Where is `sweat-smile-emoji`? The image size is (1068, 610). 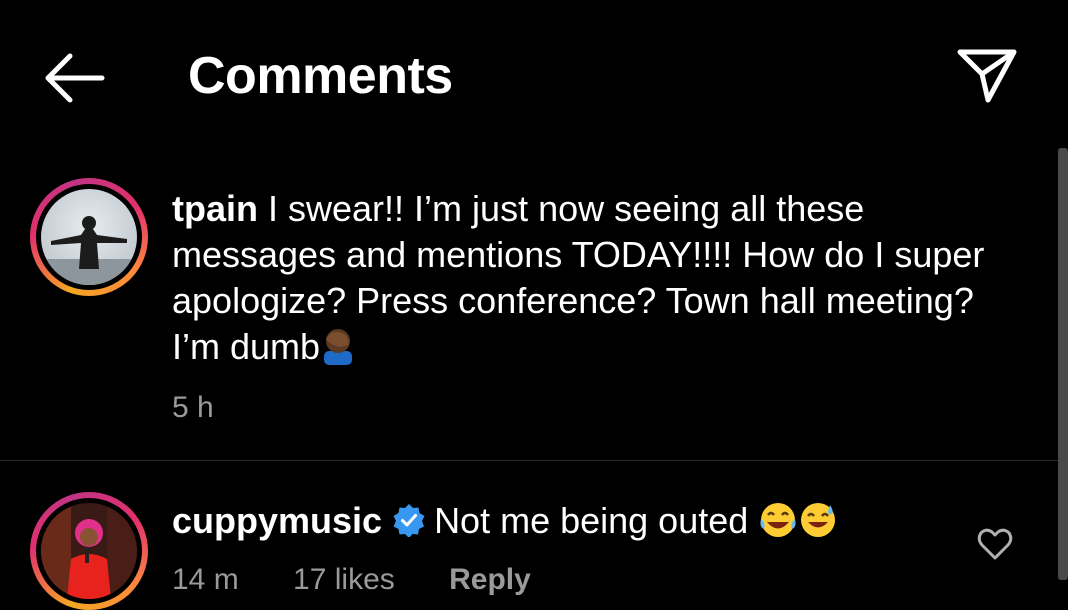 sweat-smile-emoji is located at coordinates (818, 525).